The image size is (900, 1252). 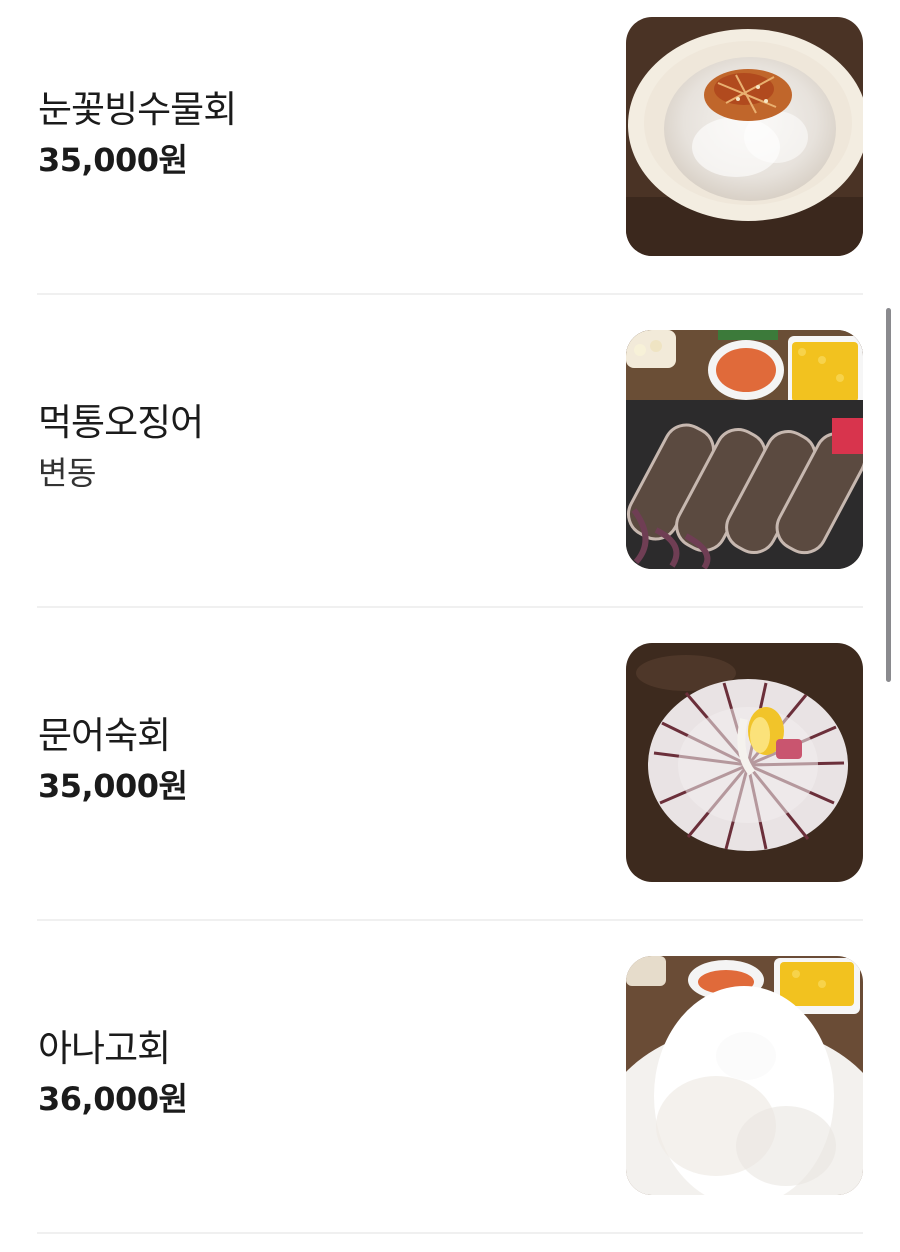 I want to click on menu-item-price: 36,000원, so click(x=113, y=1099).